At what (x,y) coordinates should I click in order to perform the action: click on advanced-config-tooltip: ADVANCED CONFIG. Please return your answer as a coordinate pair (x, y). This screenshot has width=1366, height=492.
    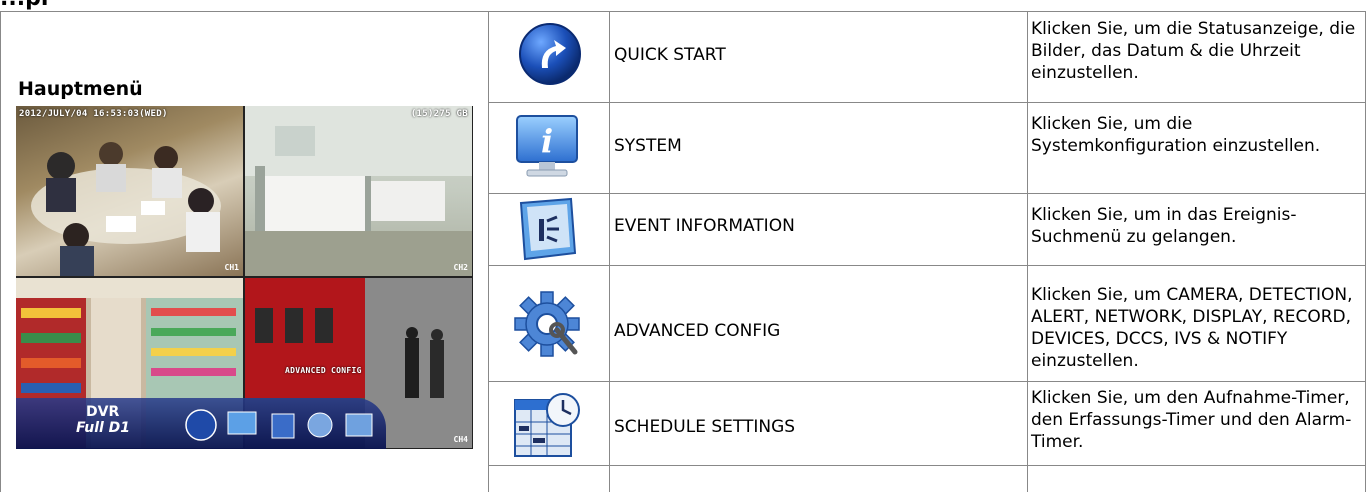
    Looking at the image, I should click on (323, 370).